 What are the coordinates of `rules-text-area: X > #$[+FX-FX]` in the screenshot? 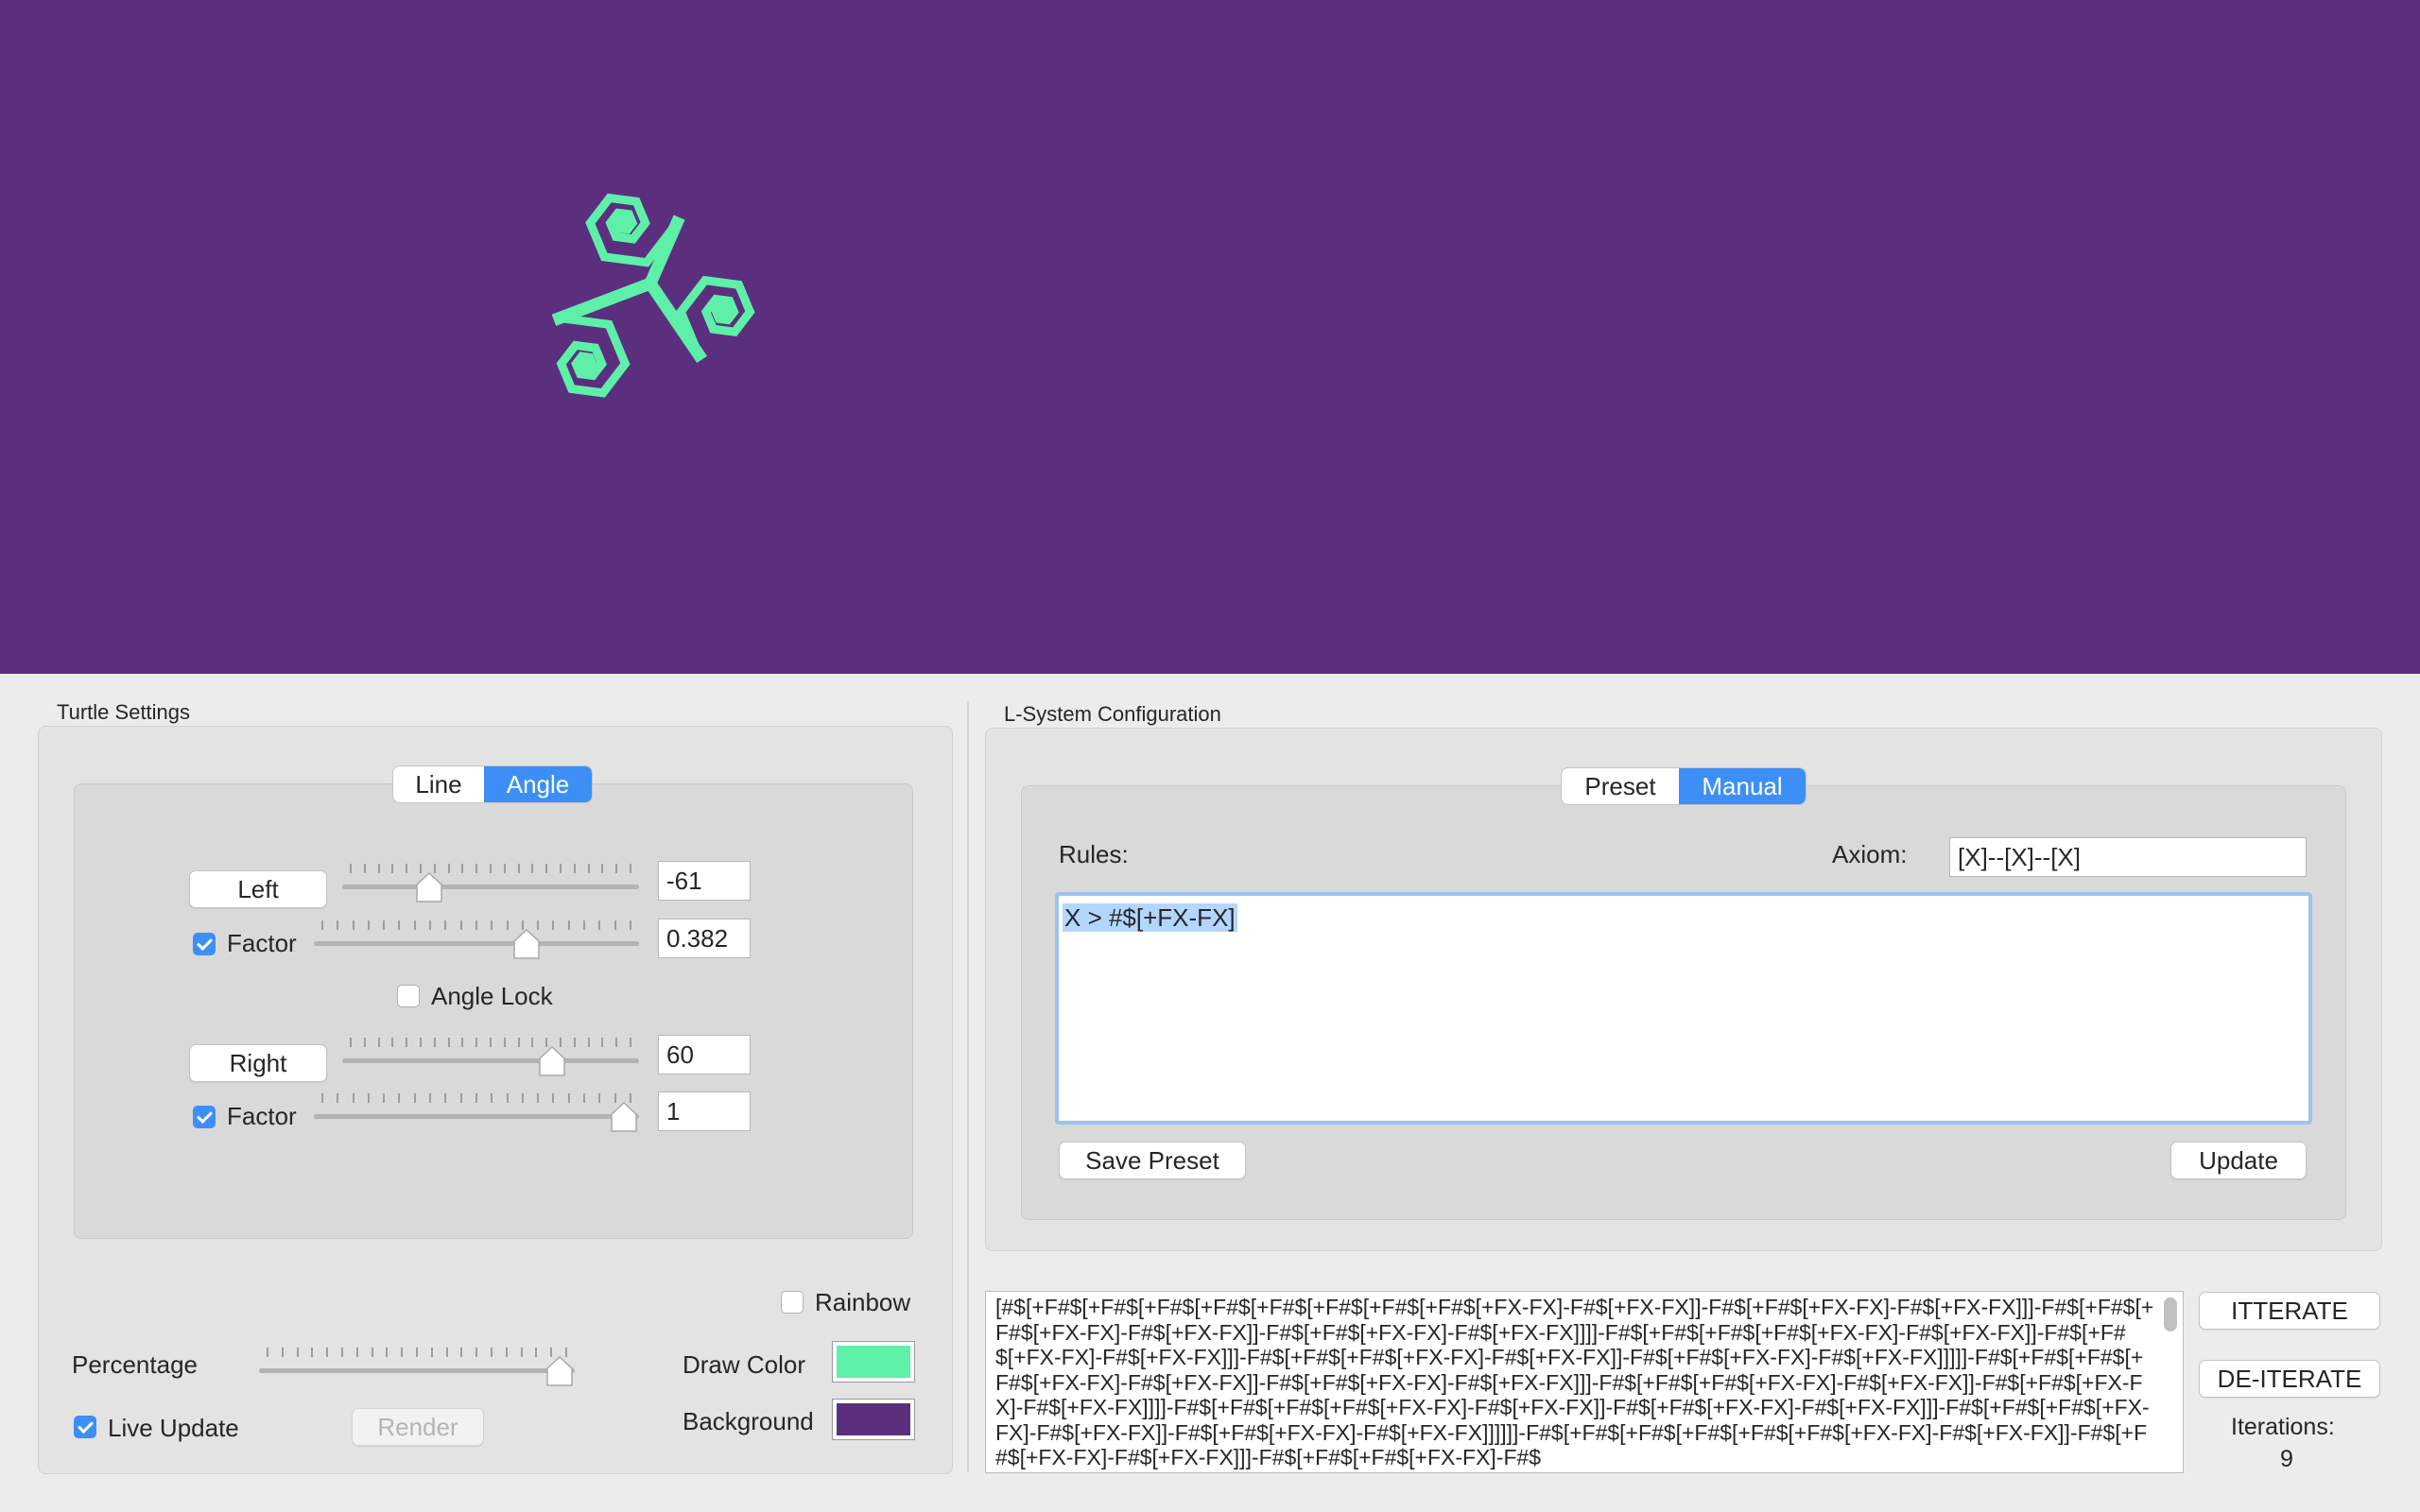 It's located at (1683, 1008).